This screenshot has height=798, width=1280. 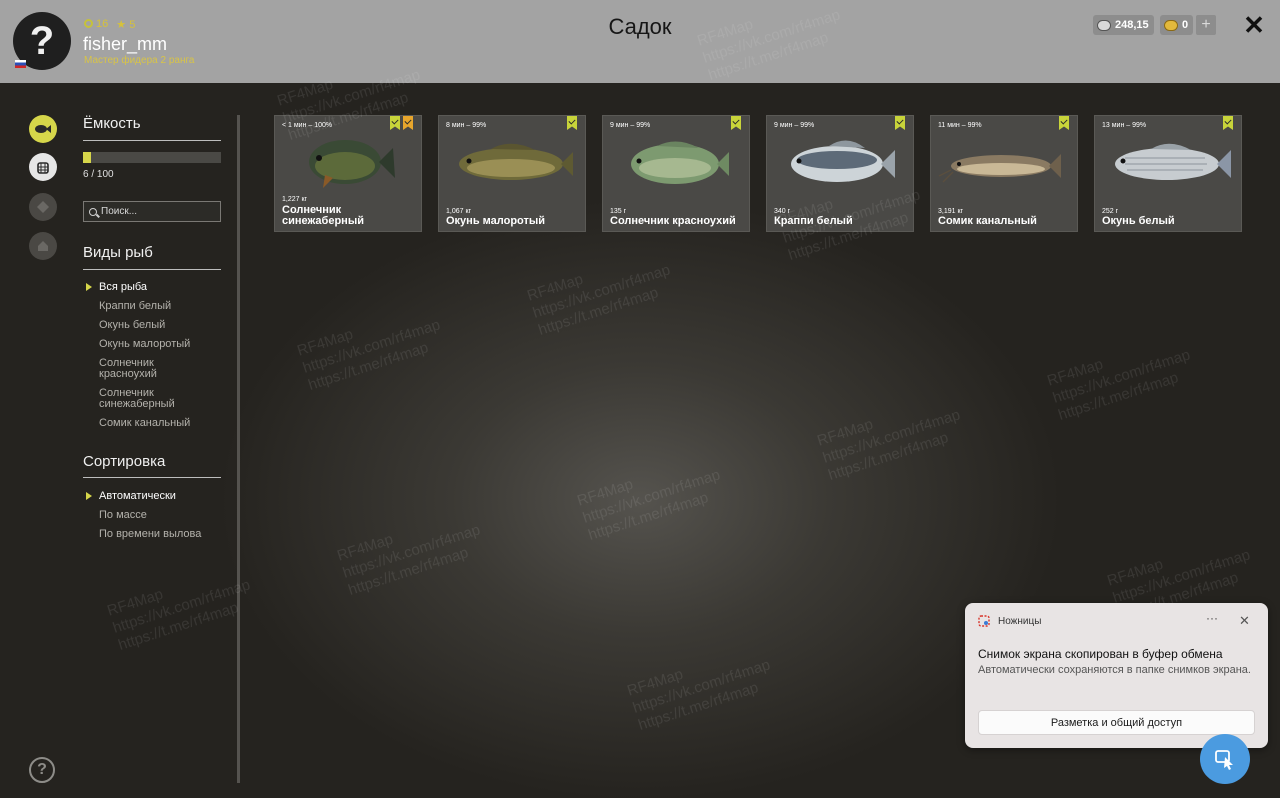 What do you see at coordinates (408, 123) in the screenshot?
I see `new-record-badge-icon` at bounding box center [408, 123].